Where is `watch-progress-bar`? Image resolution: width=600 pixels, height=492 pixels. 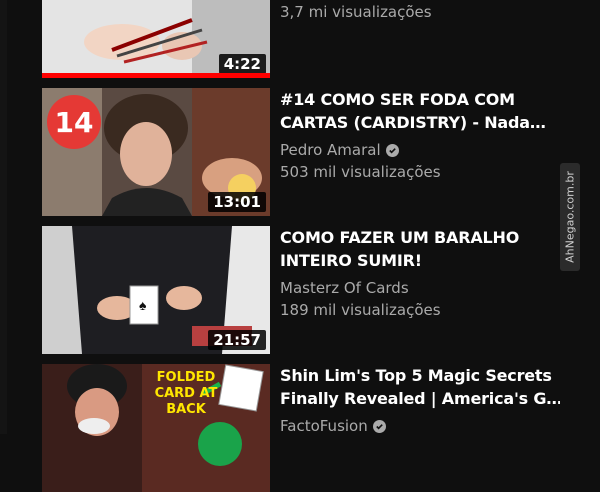 watch-progress-bar is located at coordinates (156, 75).